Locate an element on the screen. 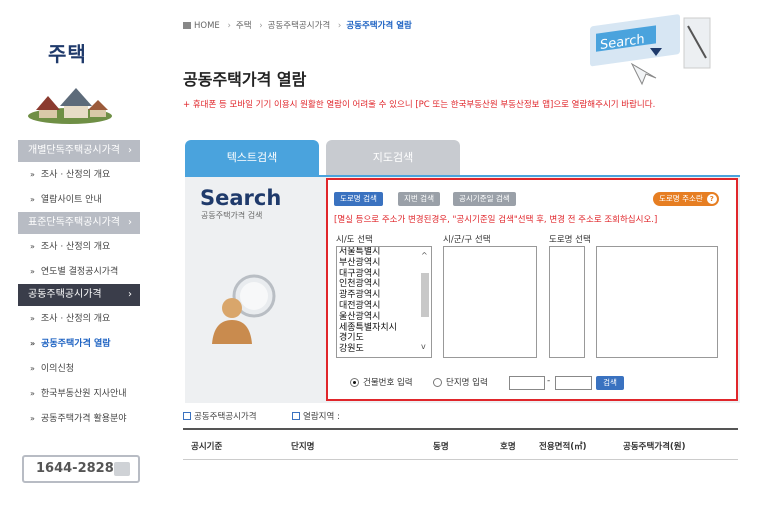  search-logo-subtitle: 공동주택가격 검색 is located at coordinates (232, 215).